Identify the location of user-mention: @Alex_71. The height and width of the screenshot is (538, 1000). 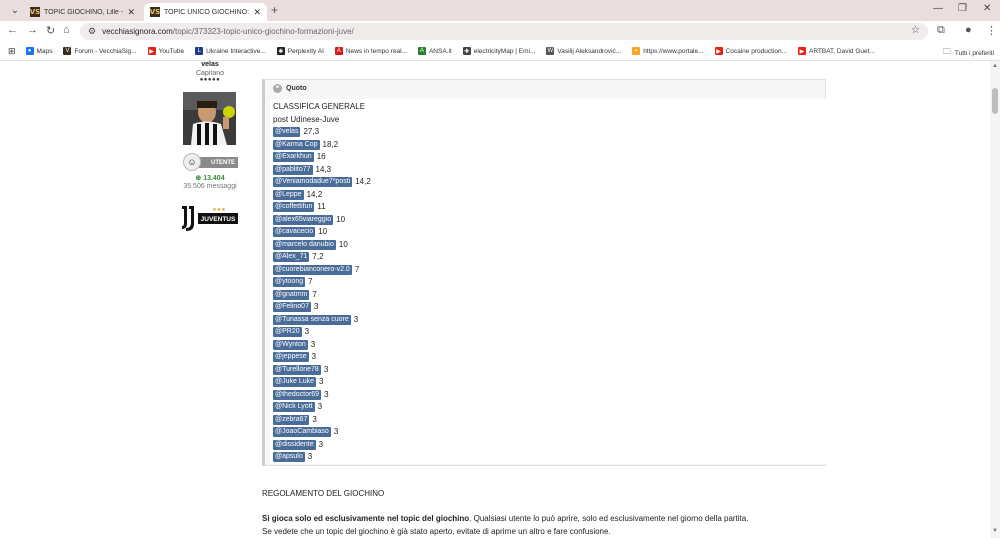
(291, 257).